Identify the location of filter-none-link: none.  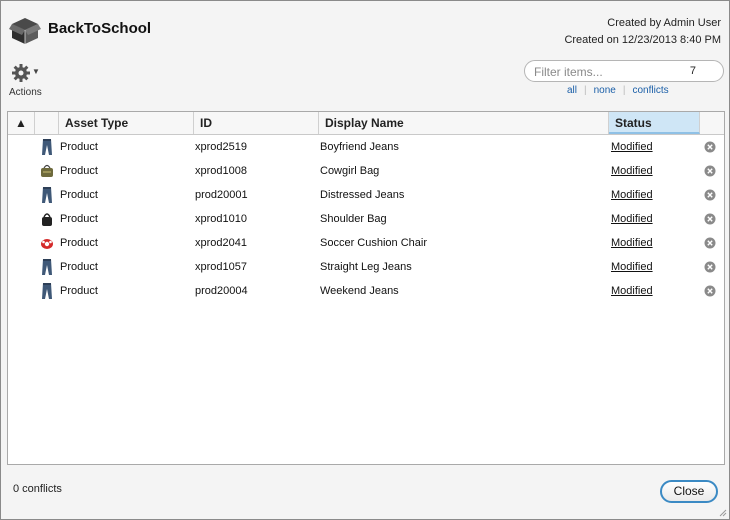
(605, 90).